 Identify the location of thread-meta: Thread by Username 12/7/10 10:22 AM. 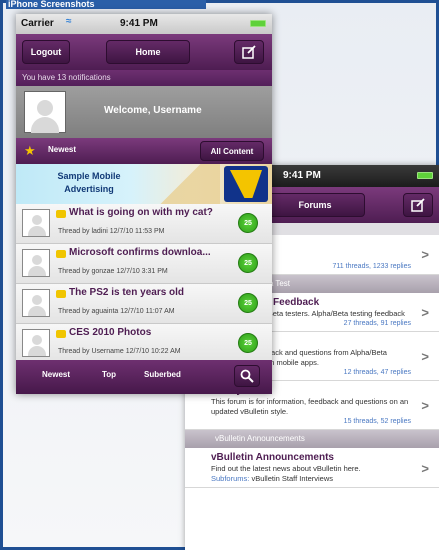
(119, 351).